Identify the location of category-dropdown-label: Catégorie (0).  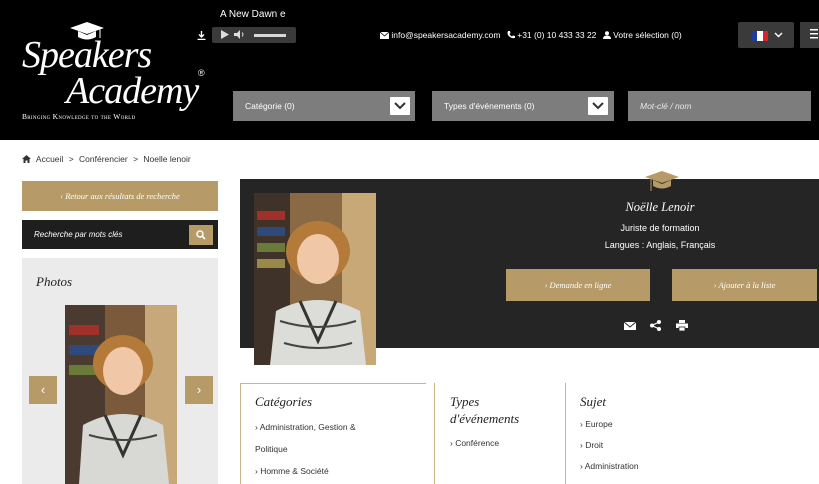
(270, 106).